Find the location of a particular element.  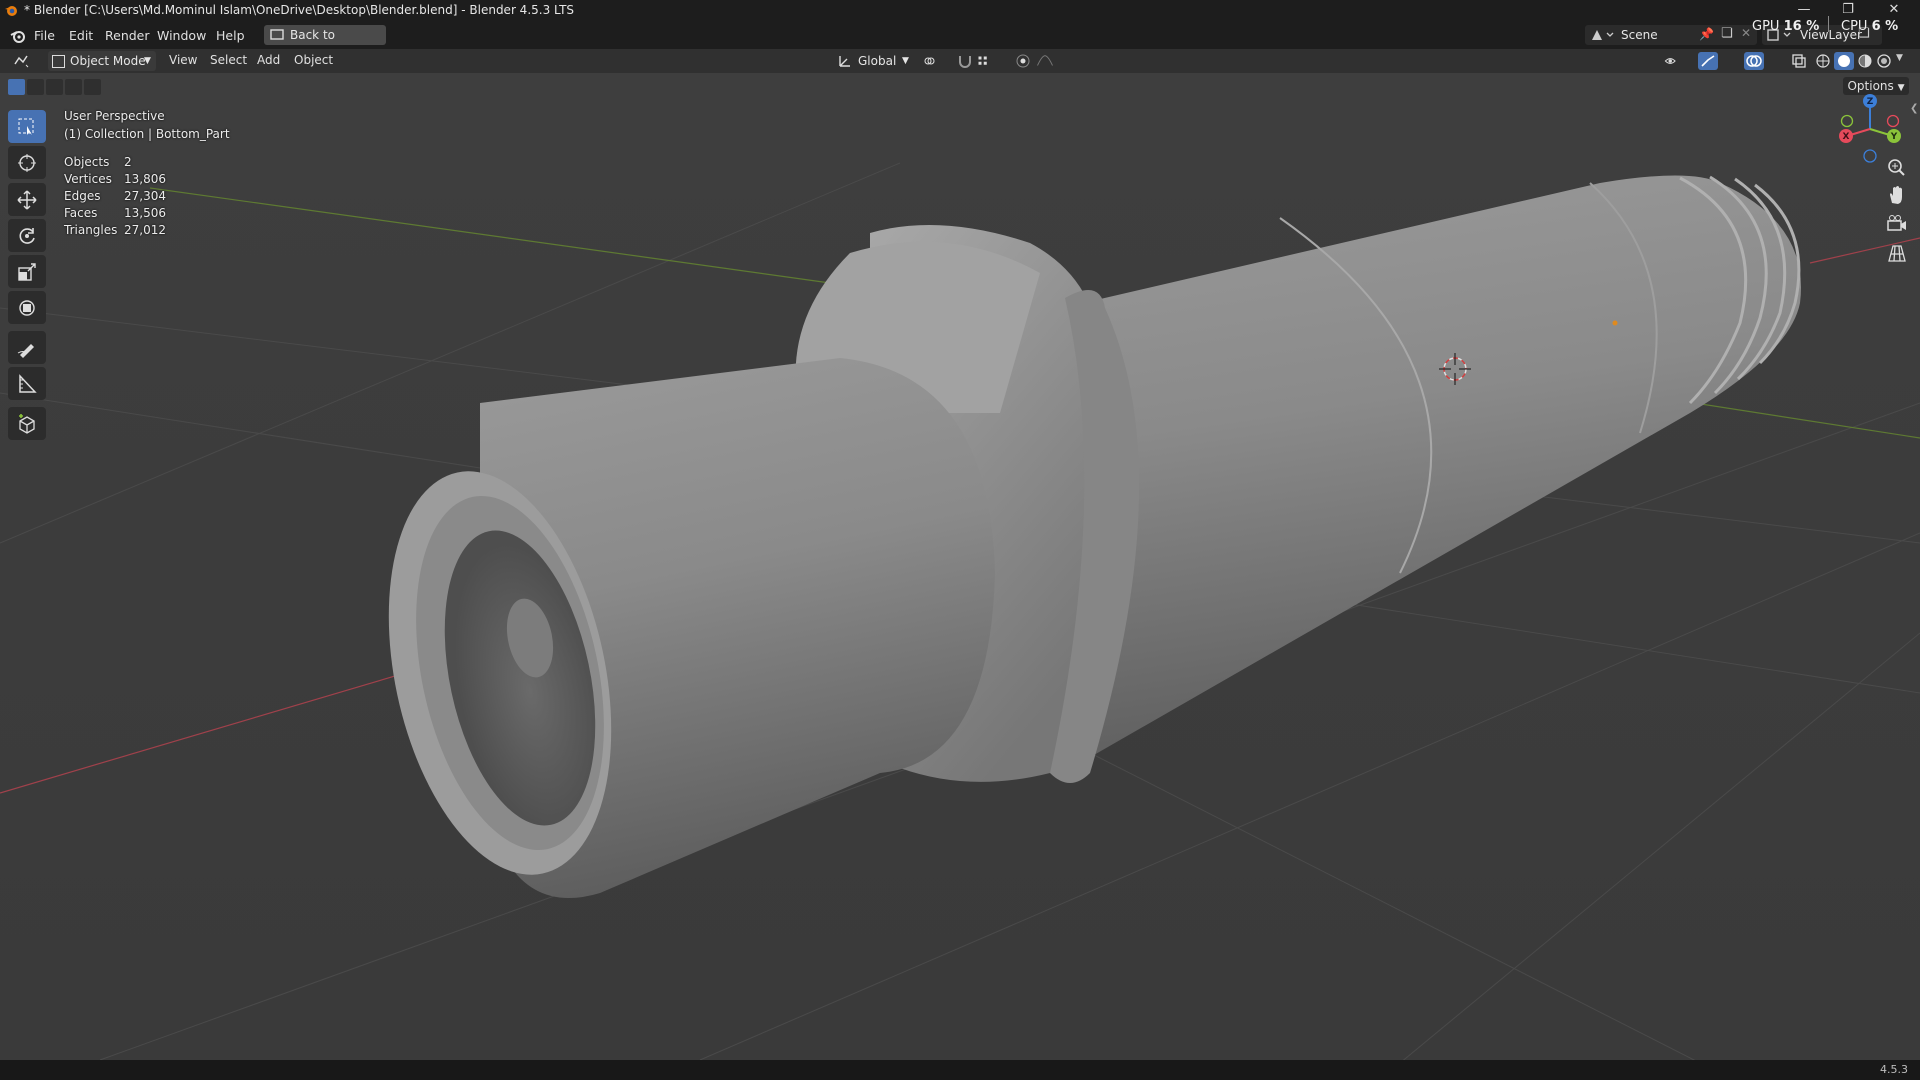

transform-icon is located at coordinates (27, 308).